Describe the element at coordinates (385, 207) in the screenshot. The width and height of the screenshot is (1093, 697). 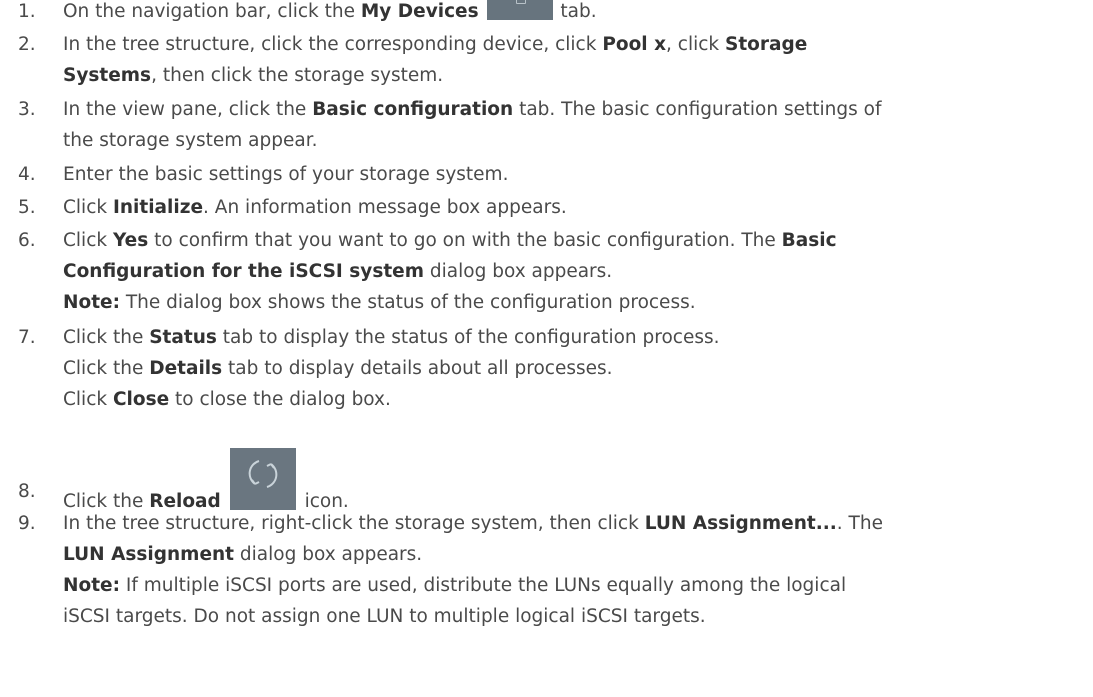
I see `step-text: . An information message box appears.` at that location.